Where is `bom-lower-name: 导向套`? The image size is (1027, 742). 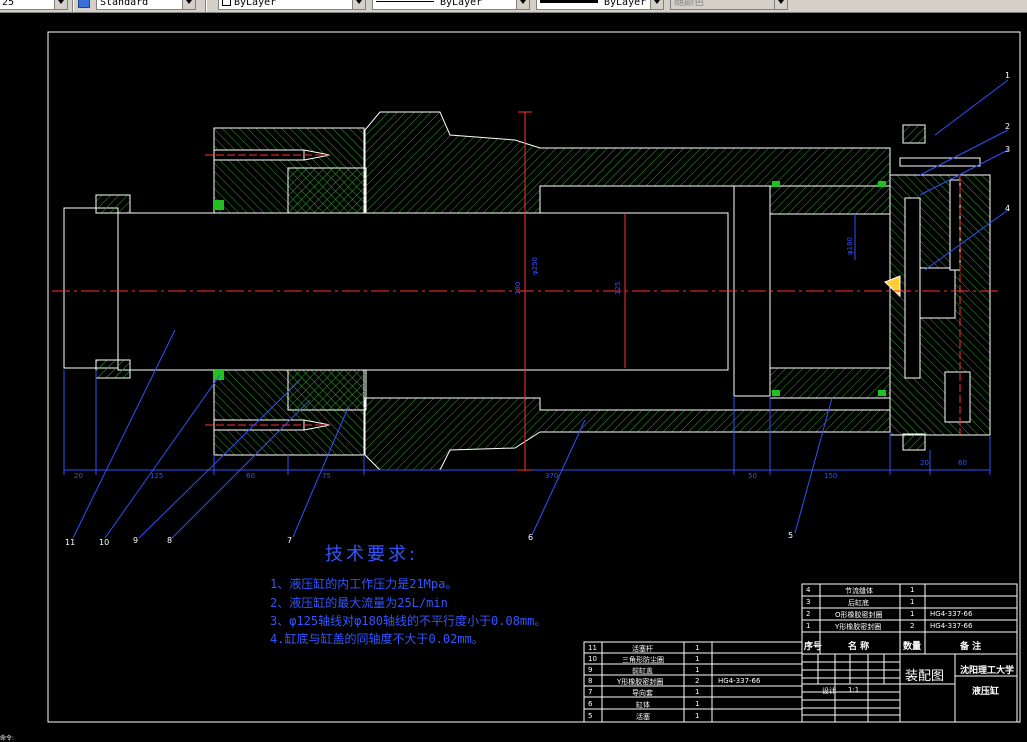 bom-lower-name: 导向套 is located at coordinates (642, 693).